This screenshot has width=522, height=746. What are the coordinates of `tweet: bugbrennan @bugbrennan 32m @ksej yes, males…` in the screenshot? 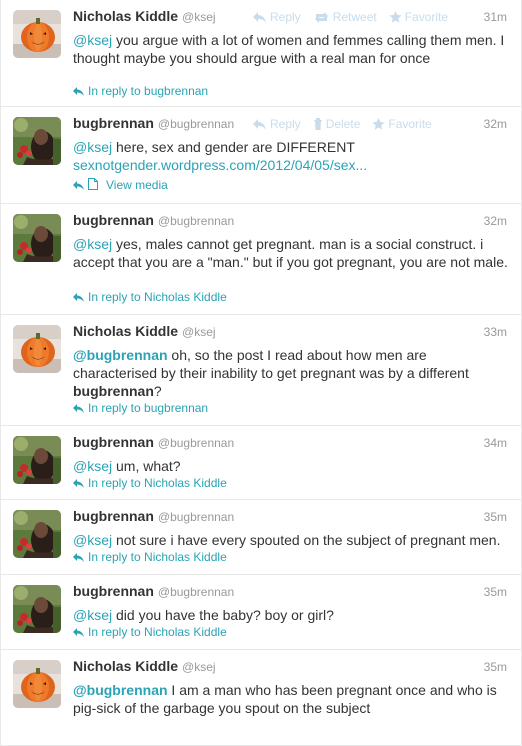 It's located at (261, 259).